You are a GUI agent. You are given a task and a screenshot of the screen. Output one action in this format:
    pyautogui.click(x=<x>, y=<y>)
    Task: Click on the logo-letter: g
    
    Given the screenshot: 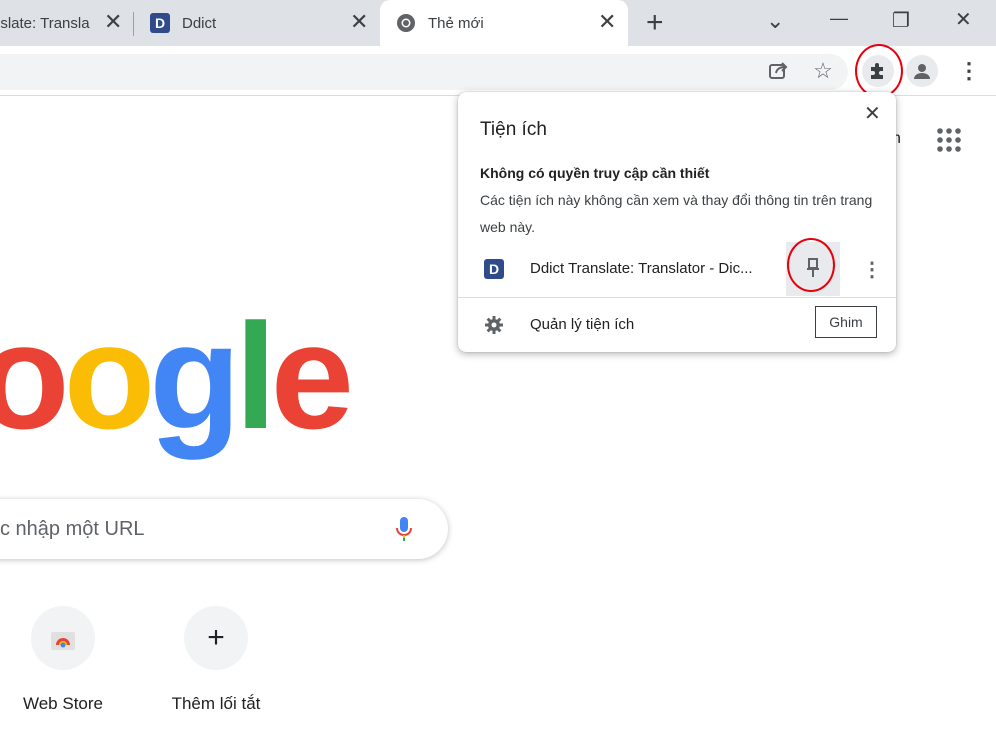 What is the action you would take?
    pyautogui.click(x=195, y=376)
    